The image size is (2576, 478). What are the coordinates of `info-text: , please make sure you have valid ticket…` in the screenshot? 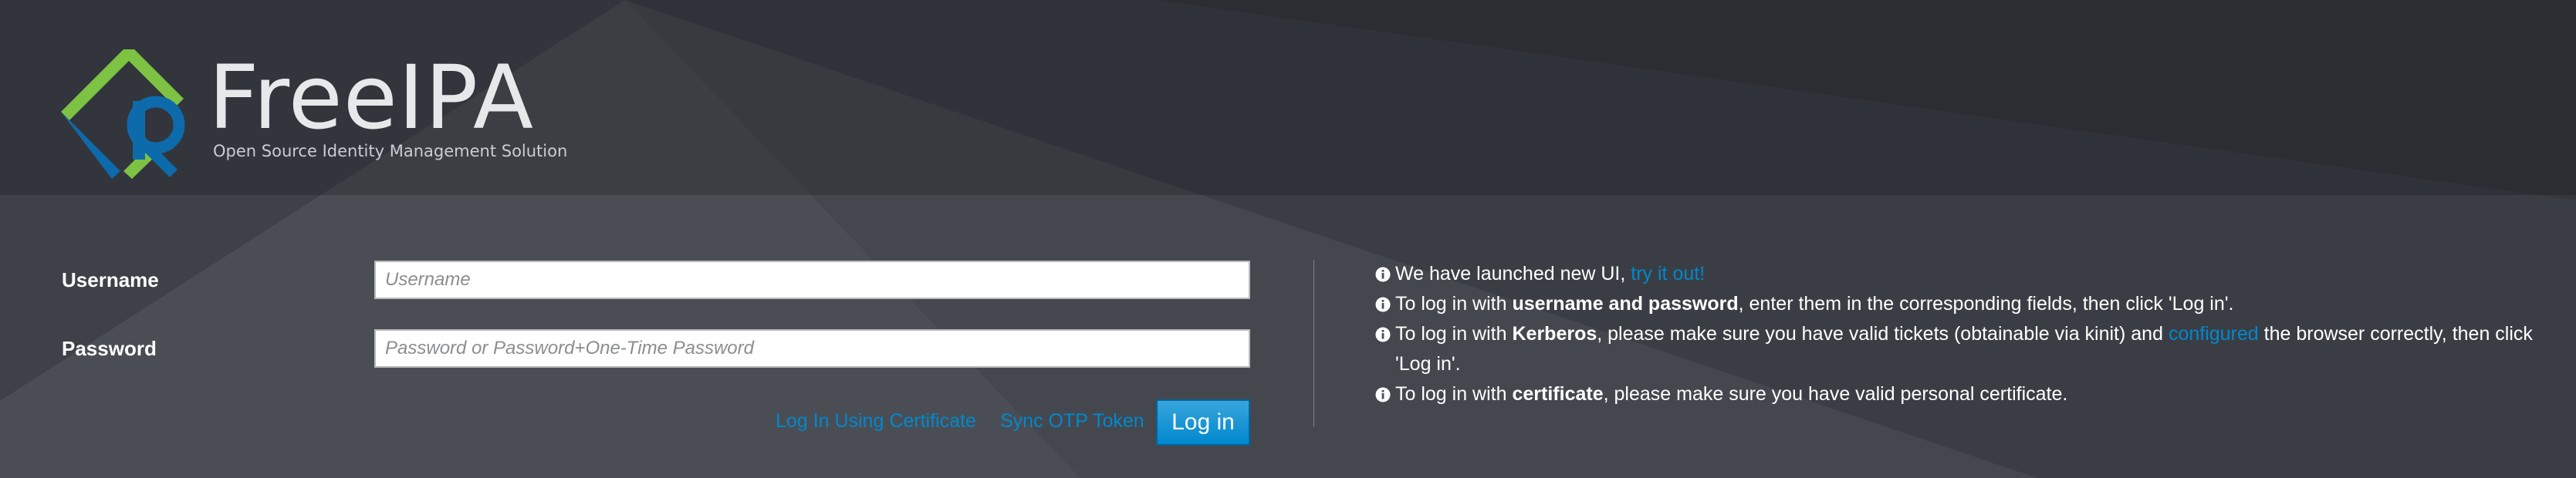 It's located at (1880, 334).